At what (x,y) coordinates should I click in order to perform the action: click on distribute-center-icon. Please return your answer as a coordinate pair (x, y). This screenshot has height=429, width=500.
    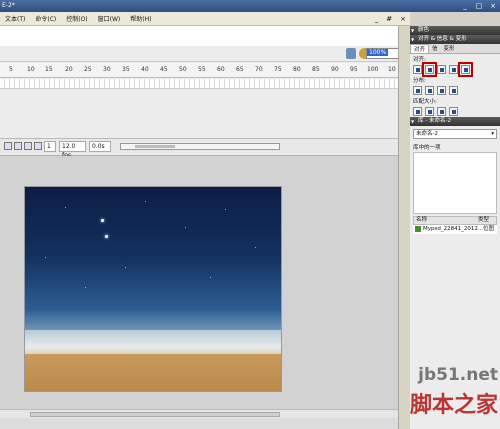
    Looking at the image, I should click on (429, 90).